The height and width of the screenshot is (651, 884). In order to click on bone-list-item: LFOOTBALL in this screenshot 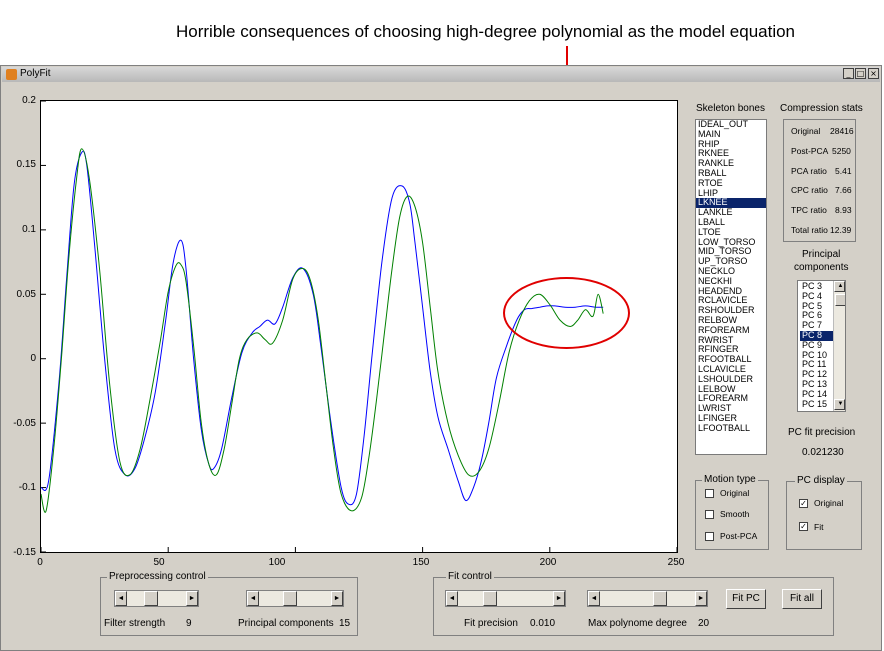, I will do `click(731, 428)`.